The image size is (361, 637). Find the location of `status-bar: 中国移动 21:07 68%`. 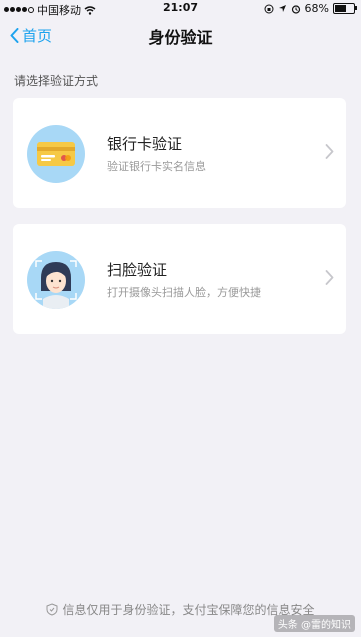

status-bar: 中国移动 21:07 68% is located at coordinates (180, 8).